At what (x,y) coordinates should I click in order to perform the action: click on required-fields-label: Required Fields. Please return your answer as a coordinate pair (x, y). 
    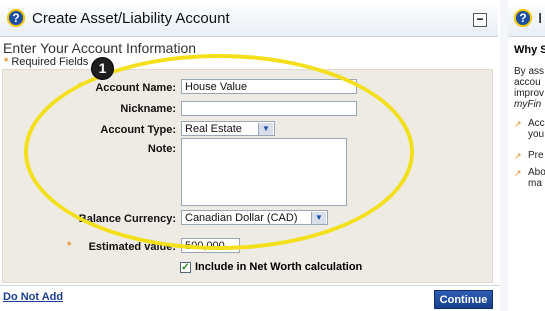
    Looking at the image, I should click on (50, 62).